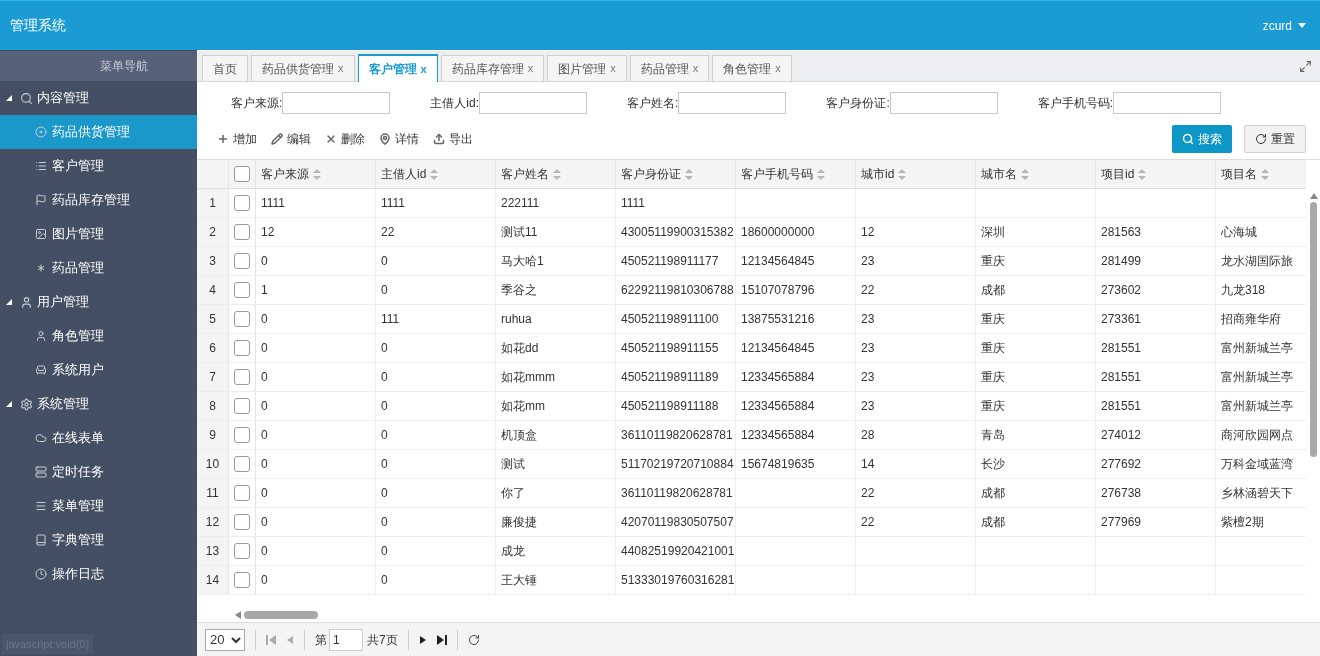 The image size is (1320, 656). Describe the element at coordinates (453, 139) in the screenshot. I see `toolbar-button: 导出` at that location.